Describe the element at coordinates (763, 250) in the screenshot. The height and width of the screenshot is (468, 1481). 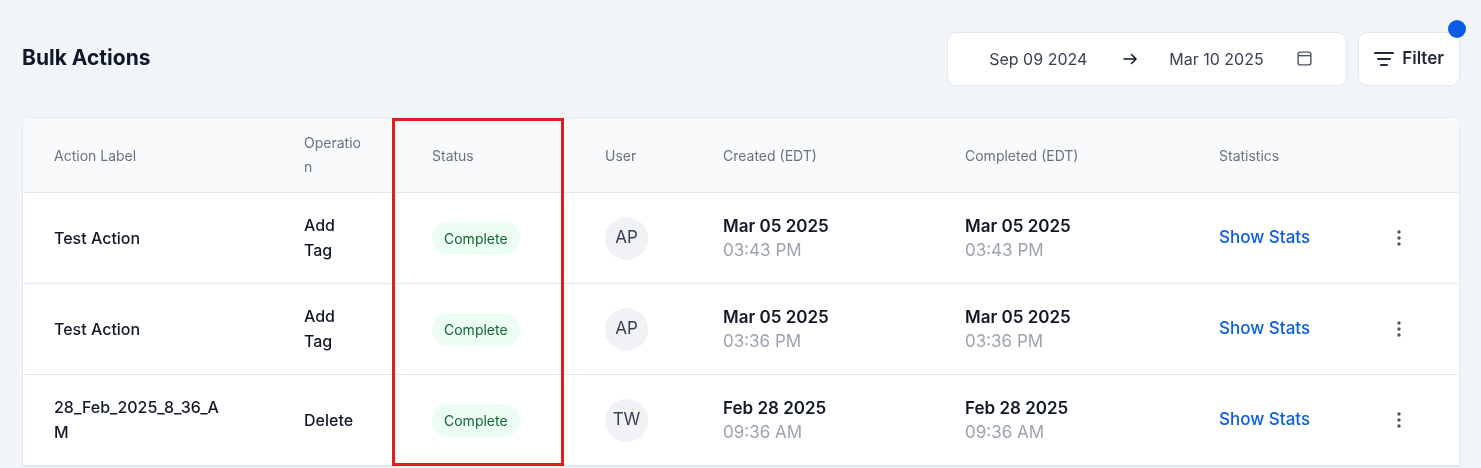
I see `created-time: 03:43 PM` at that location.